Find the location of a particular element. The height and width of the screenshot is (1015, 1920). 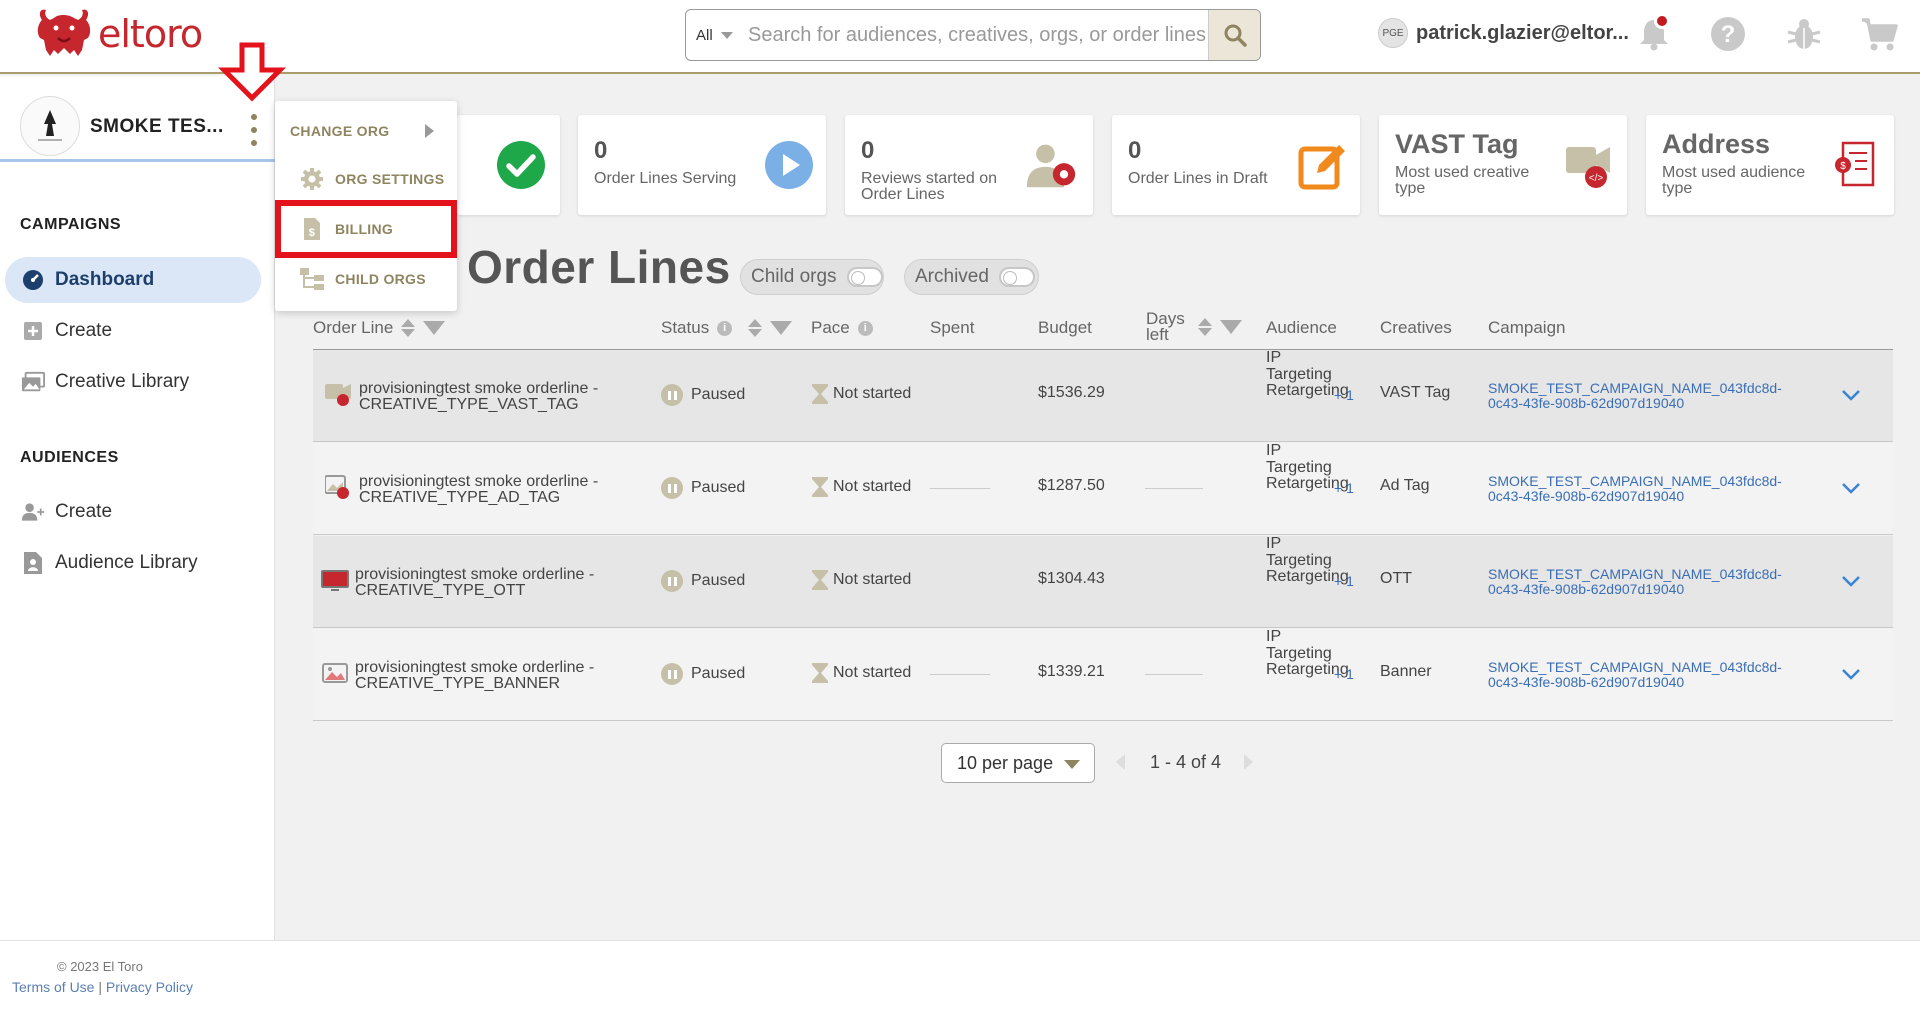

child-orgs-switch is located at coordinates (864, 277).